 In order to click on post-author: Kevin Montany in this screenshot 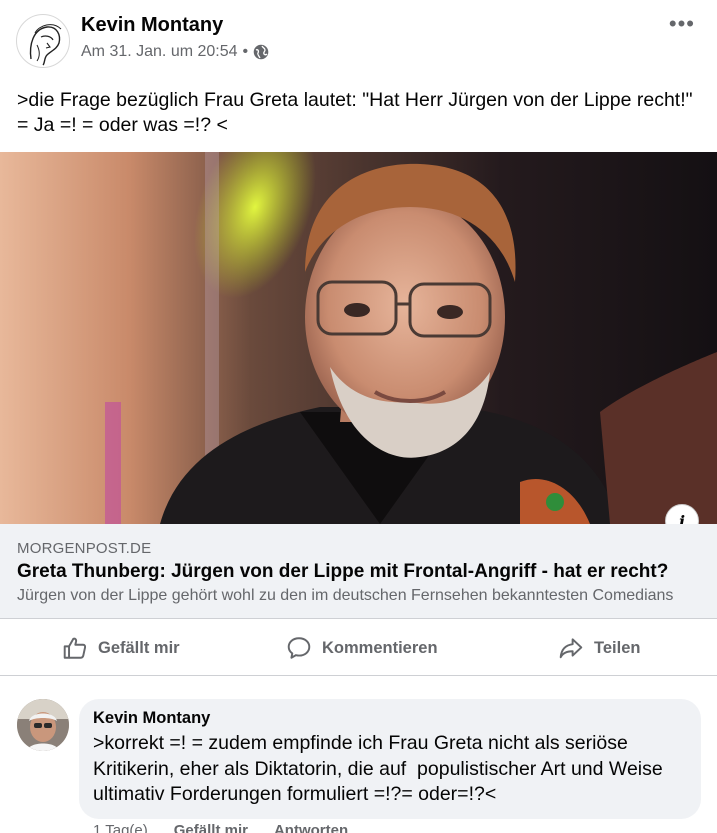, I will do `click(152, 25)`.